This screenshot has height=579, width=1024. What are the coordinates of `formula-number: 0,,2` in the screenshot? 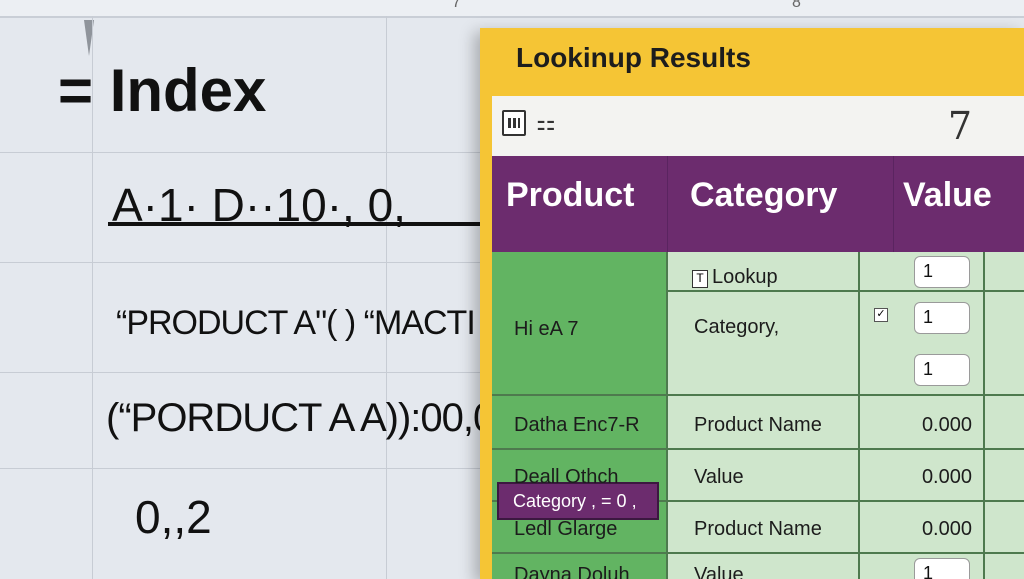 It's located at (173, 517).